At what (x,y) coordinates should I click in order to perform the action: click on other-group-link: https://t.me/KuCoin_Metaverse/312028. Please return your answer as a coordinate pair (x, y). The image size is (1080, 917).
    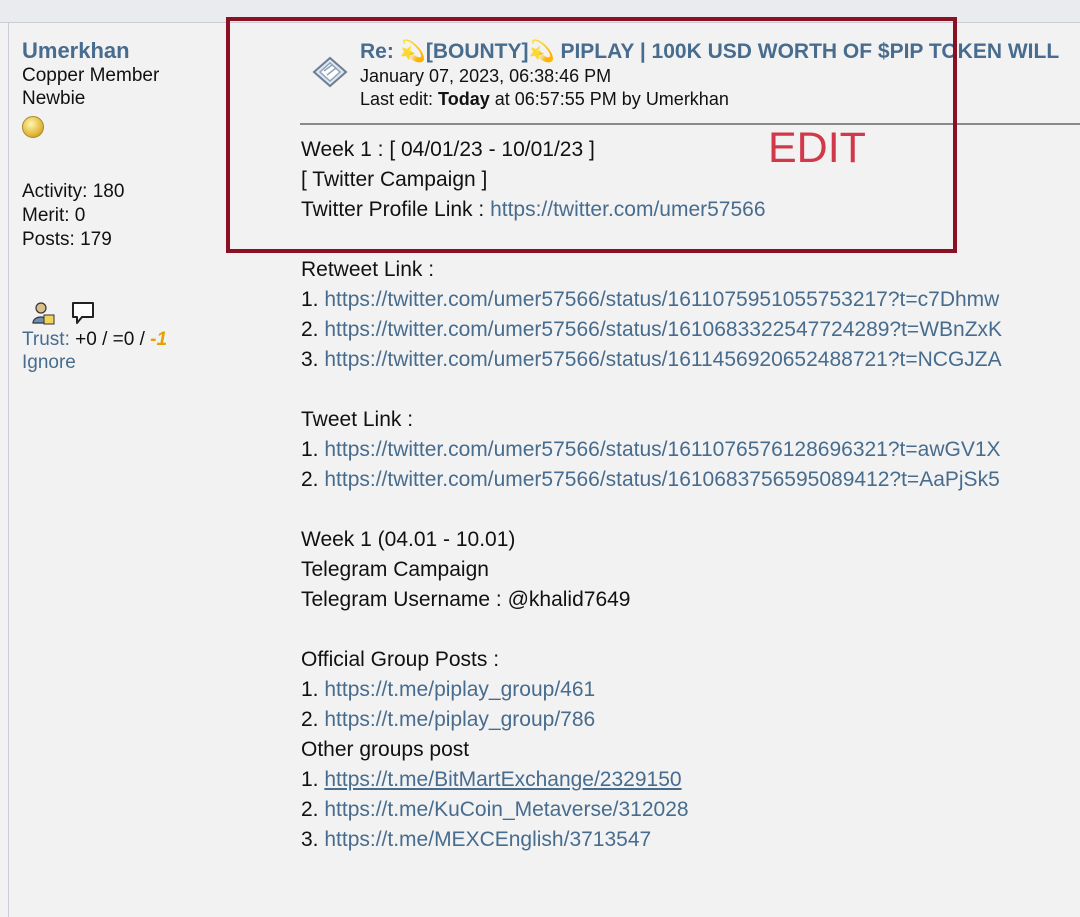
    Looking at the image, I should click on (506, 809).